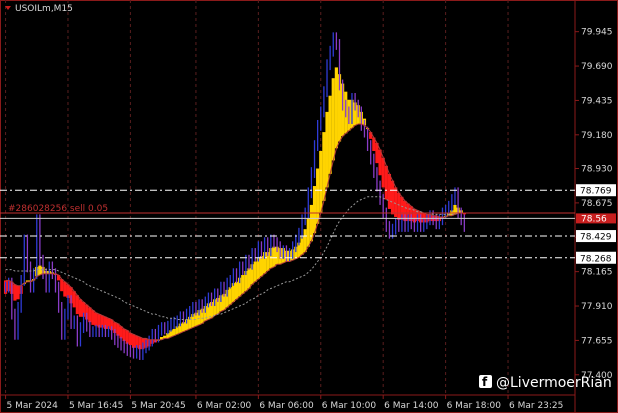 Image resolution: width=618 pixels, height=413 pixels. Describe the element at coordinates (597, 273) in the screenshot. I see `y-tick-label: 78.165` at that location.